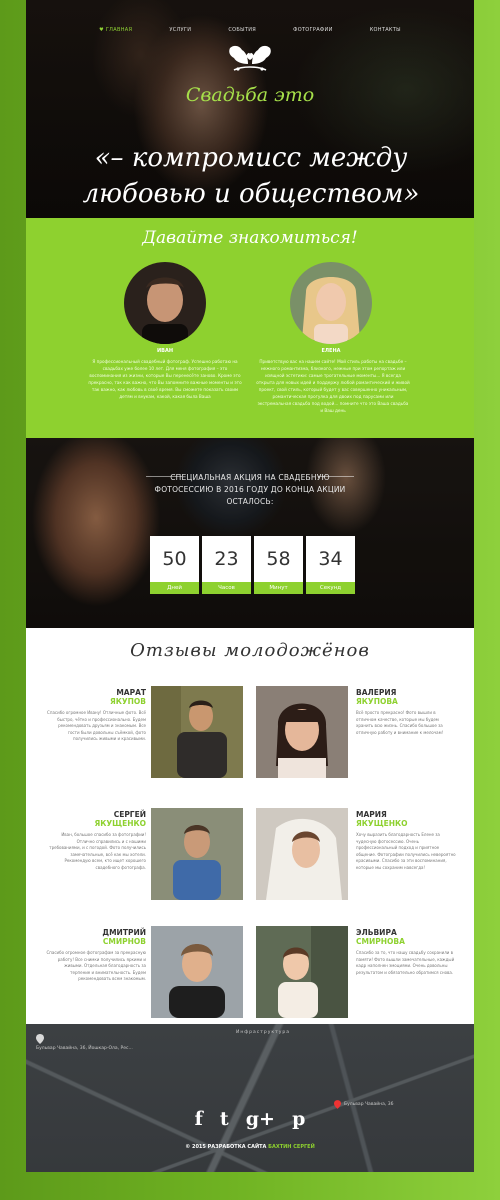 The width and height of the screenshot is (500, 1200). I want to click on map-street-label: Инфраструктура, so click(263, 1032).